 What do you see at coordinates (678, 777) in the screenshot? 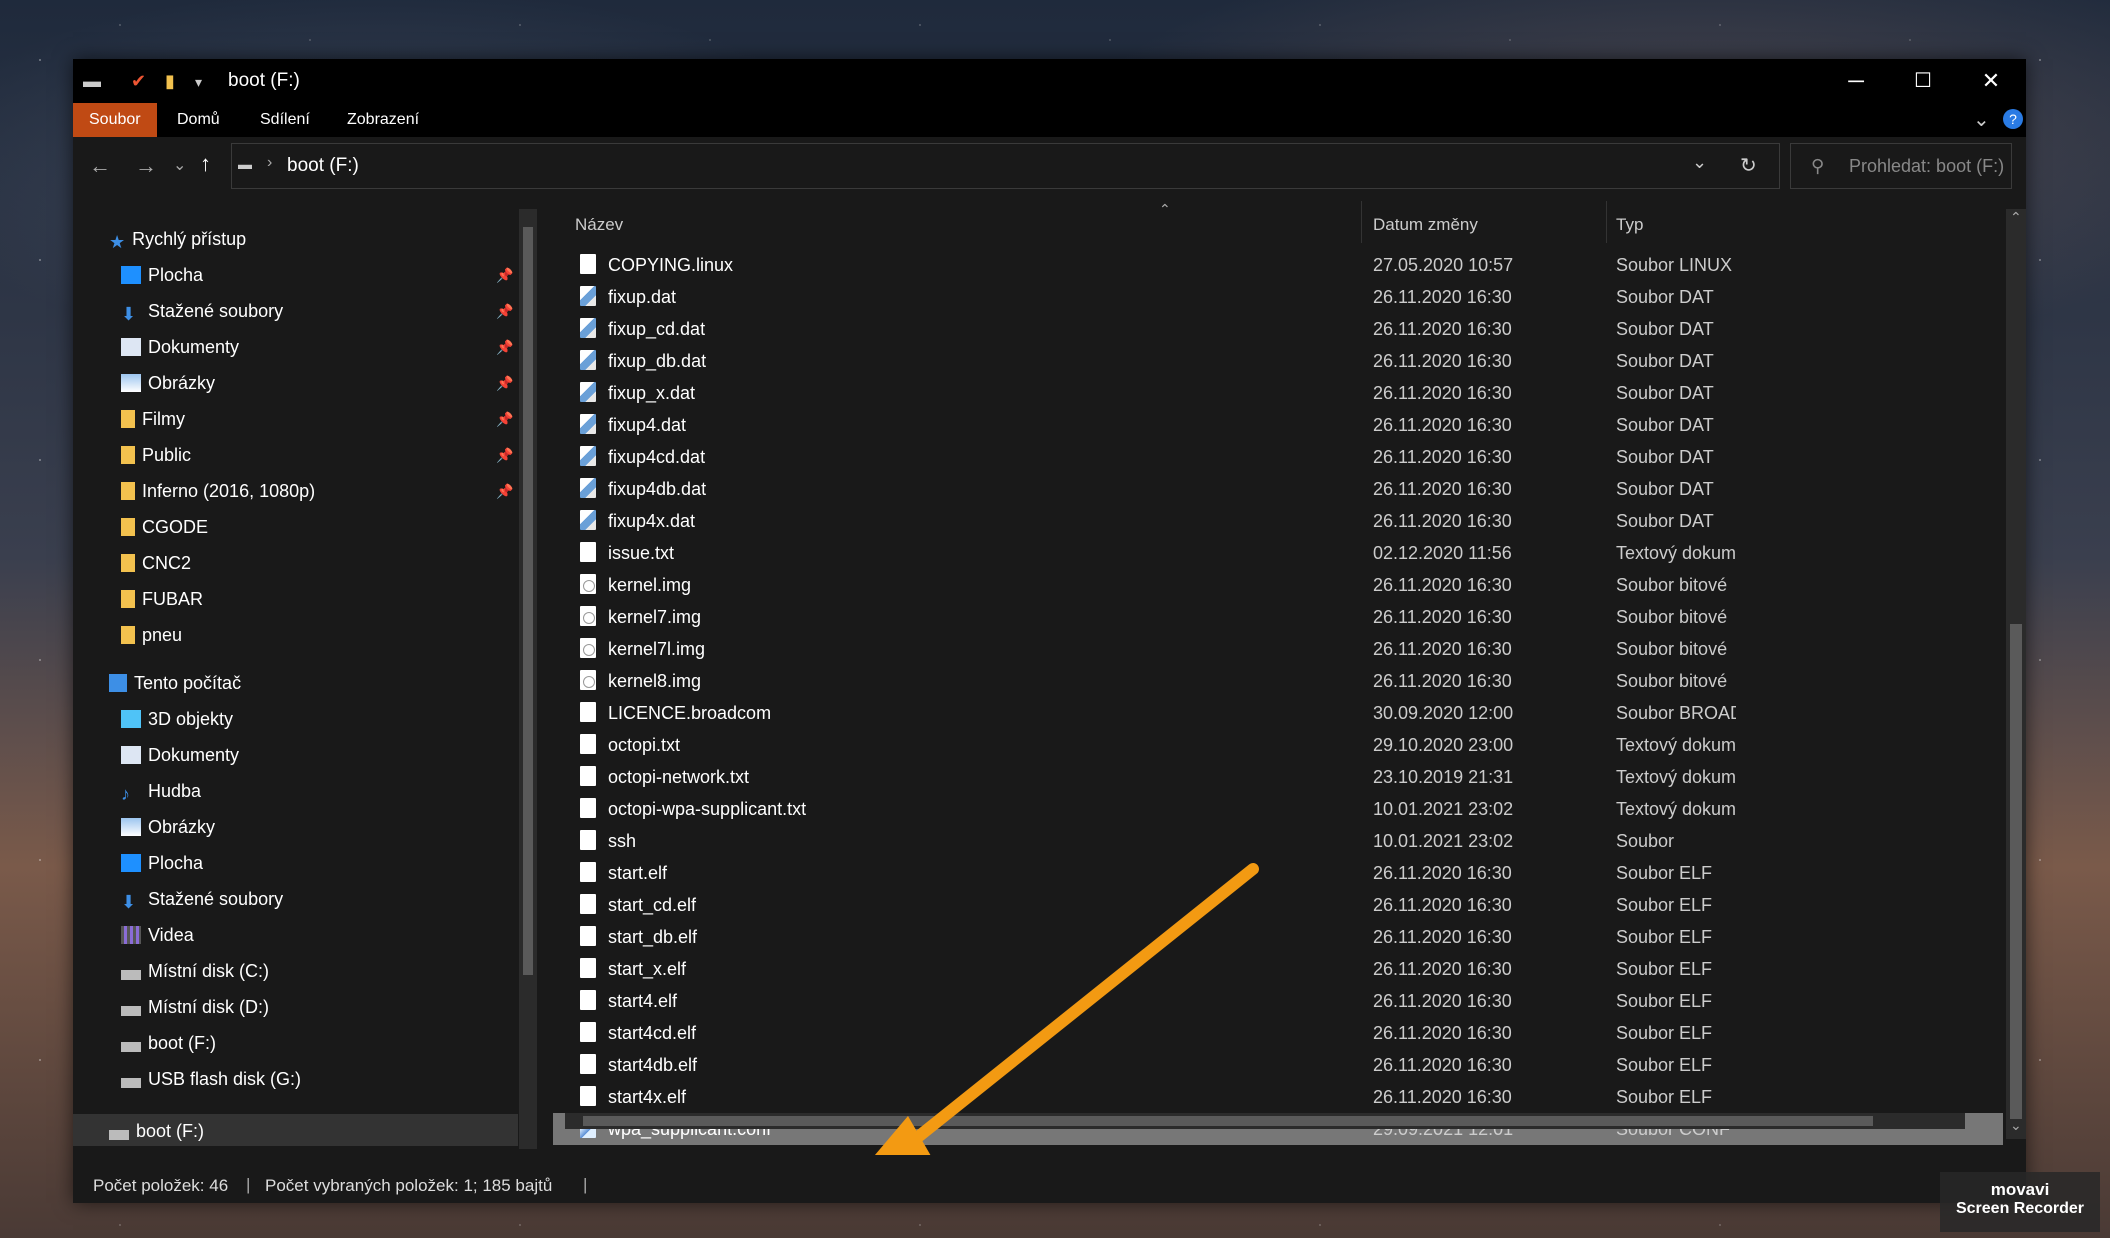
I see `file-name: octopi-network.txt` at bounding box center [678, 777].